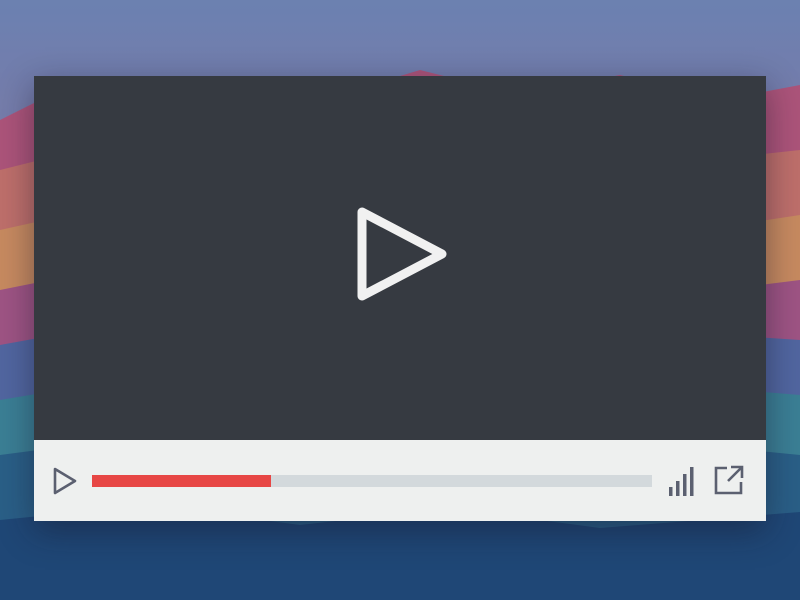 The image size is (800, 600). Describe the element at coordinates (729, 480) in the screenshot. I see `external-link-icon` at that location.